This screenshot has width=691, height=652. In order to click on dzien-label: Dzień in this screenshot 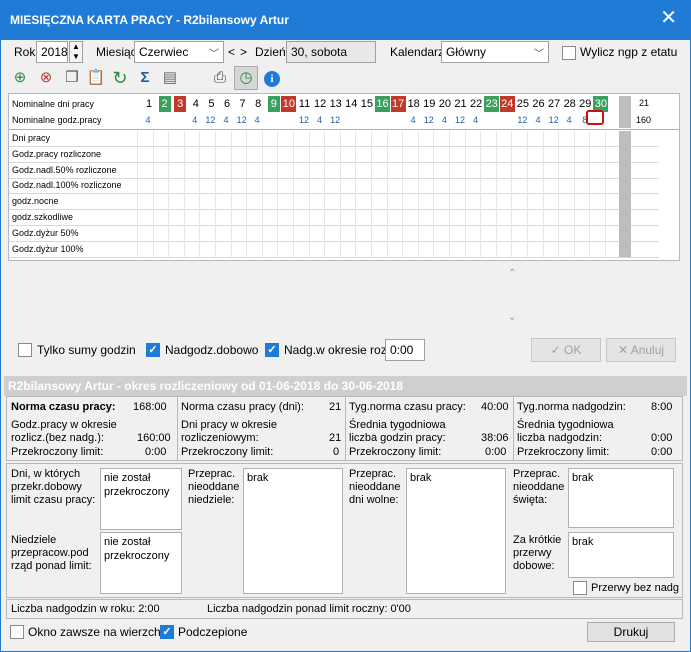, I will do `click(270, 52)`.